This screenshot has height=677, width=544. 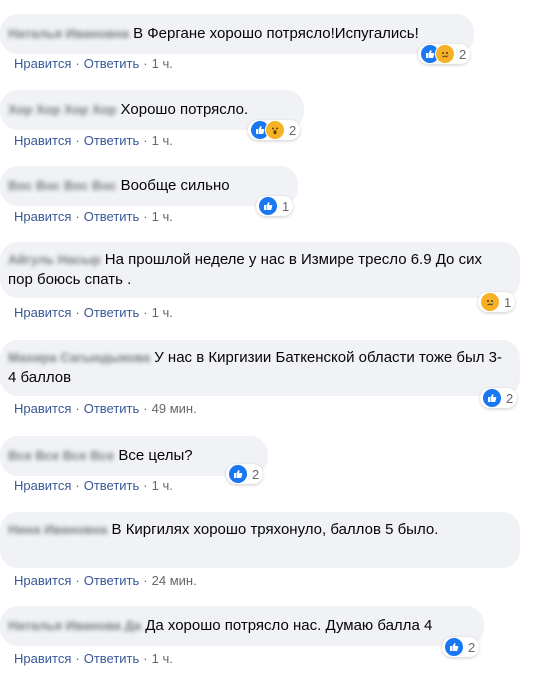 I want to click on wow-icon, so click(x=275, y=130).